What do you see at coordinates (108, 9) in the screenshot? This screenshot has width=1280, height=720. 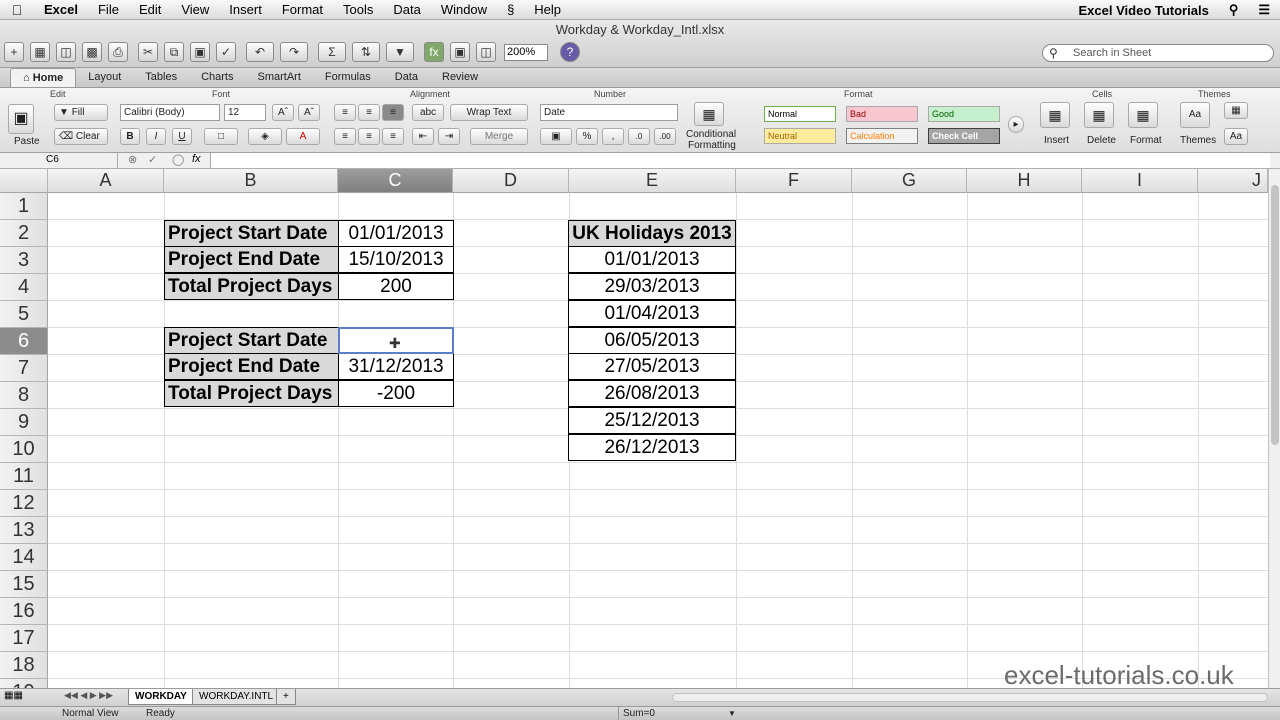 I see `menu-file: File` at bounding box center [108, 9].